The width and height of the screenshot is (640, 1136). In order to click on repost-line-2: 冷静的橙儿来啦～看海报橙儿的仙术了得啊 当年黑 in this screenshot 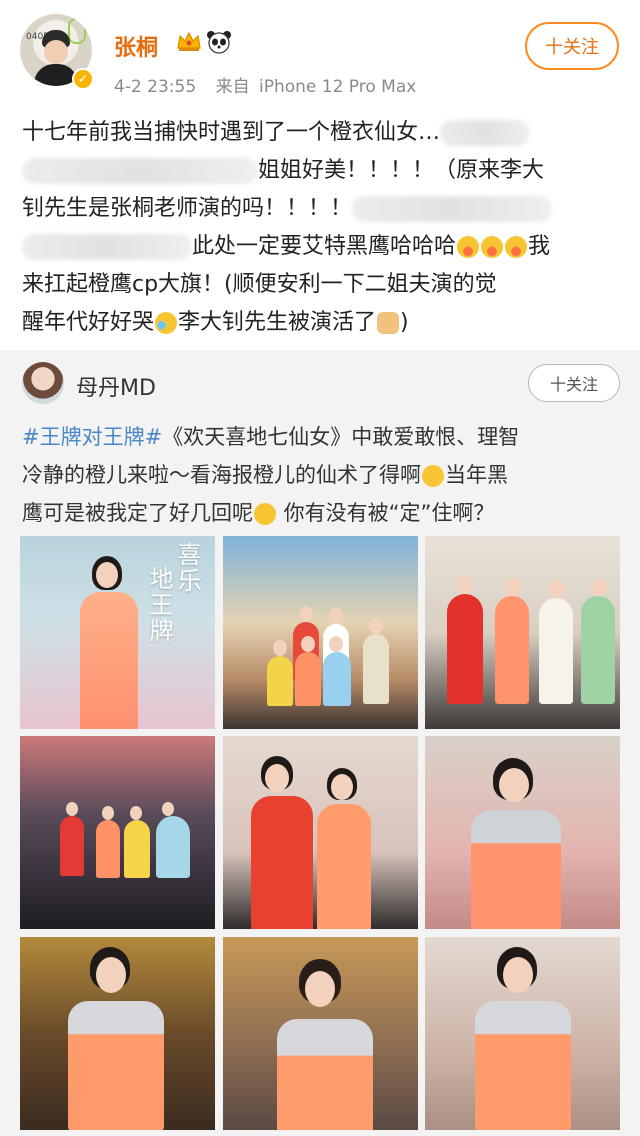, I will do `click(322, 475)`.